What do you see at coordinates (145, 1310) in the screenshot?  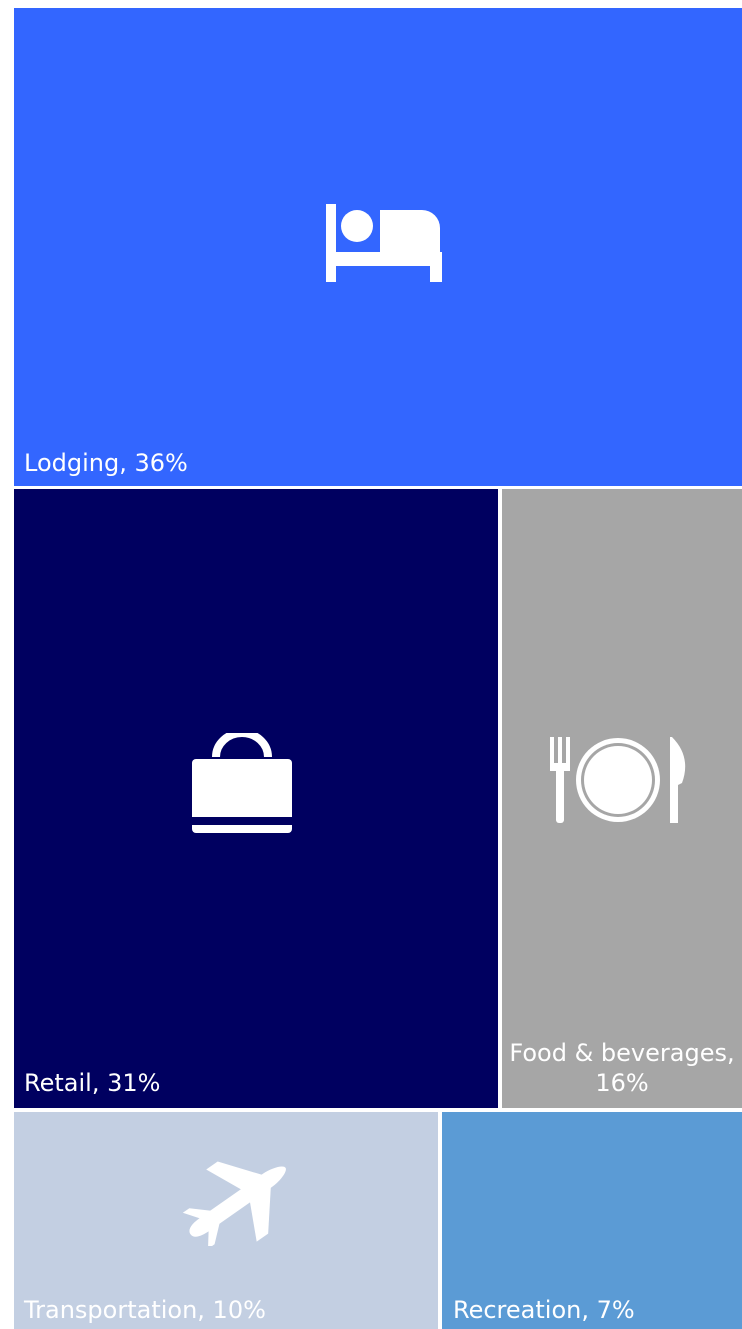 I see `tile-label: Transportation, 10%` at bounding box center [145, 1310].